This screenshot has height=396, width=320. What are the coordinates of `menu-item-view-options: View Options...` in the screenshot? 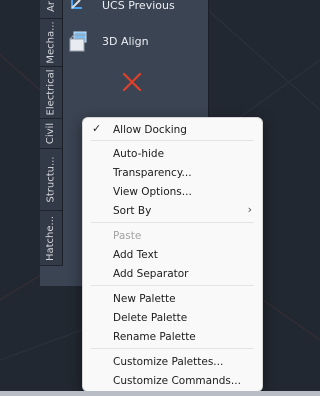 It's located at (172, 191).